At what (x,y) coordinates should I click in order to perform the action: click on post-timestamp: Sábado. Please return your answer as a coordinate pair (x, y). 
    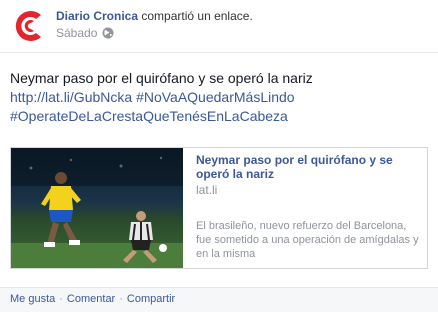
    Looking at the image, I should click on (76, 33).